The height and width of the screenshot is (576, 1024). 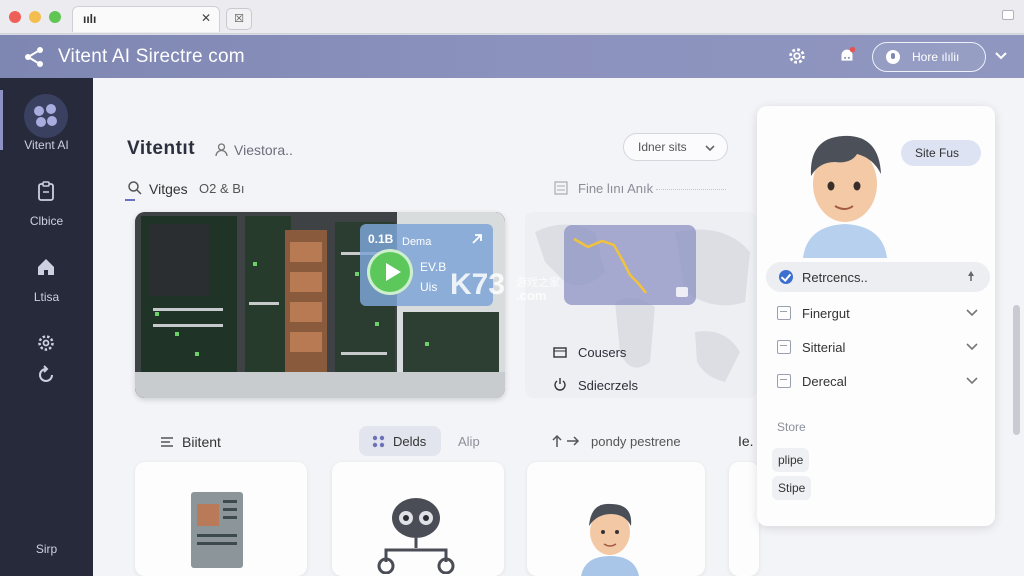 What do you see at coordinates (90, 19) in the screenshot?
I see `tab-title: ıılı` at bounding box center [90, 19].